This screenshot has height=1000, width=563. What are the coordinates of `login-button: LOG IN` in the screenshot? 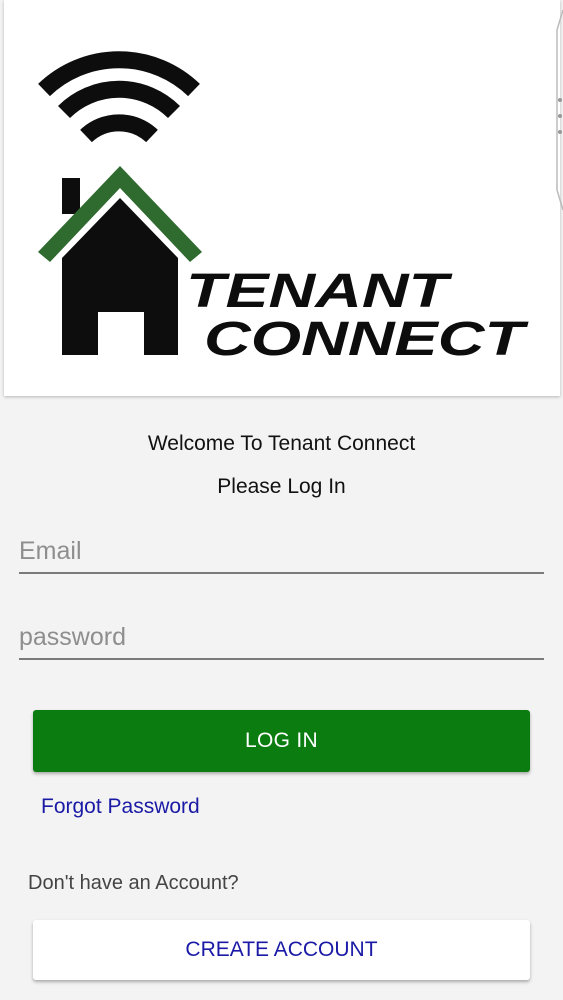 It's located at (281, 741).